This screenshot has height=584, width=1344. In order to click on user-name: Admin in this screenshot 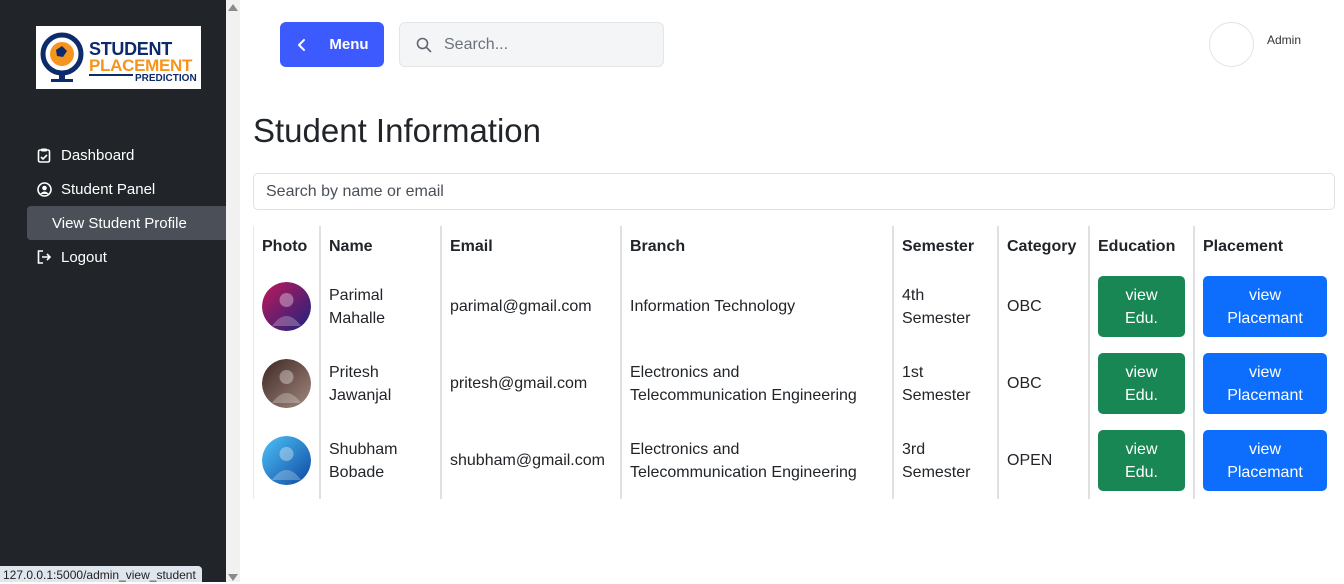, I will do `click(1284, 40)`.